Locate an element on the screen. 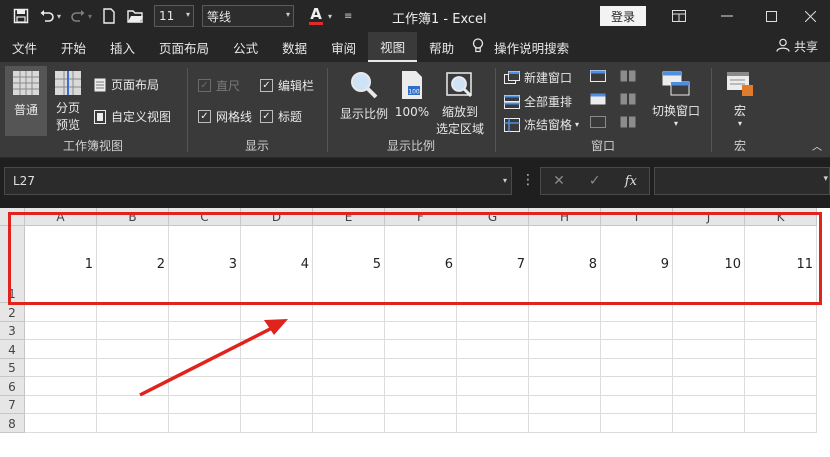 The height and width of the screenshot is (457, 830). tab-page-layout: 页面布局 is located at coordinates (184, 47).